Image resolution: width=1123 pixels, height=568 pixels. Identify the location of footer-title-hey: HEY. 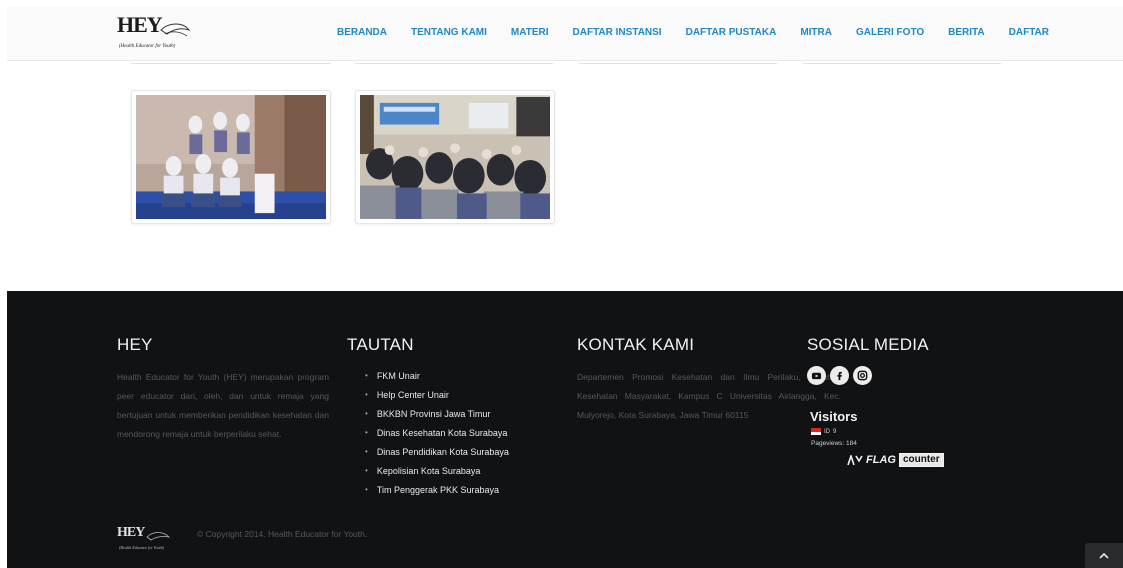
(135, 344).